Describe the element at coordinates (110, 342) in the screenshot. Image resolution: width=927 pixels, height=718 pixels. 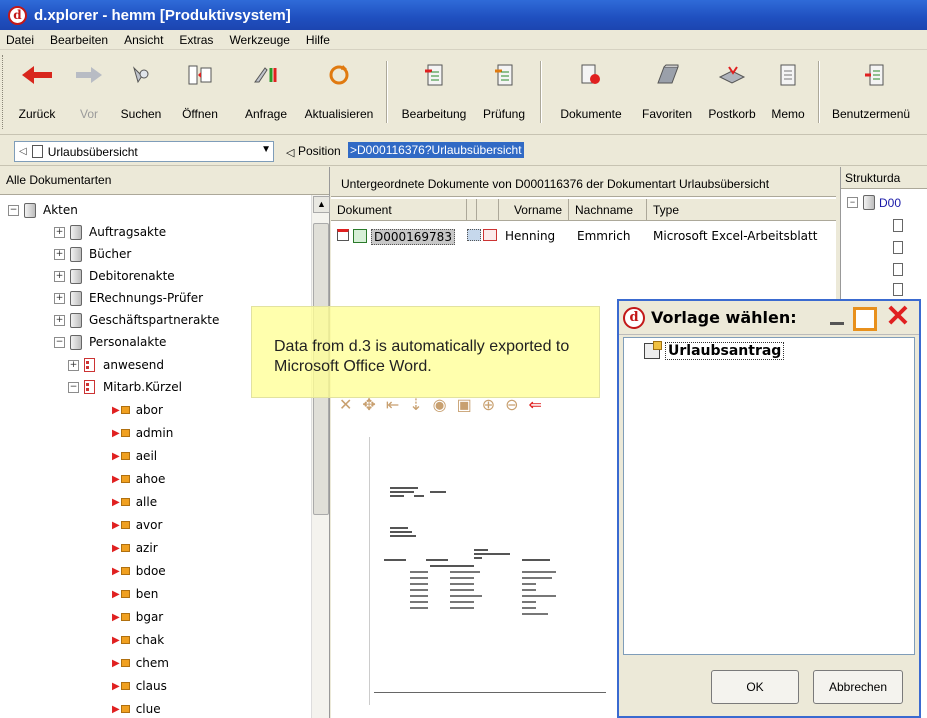
I see `tree-node-personalakte: − Personalakte` at that location.